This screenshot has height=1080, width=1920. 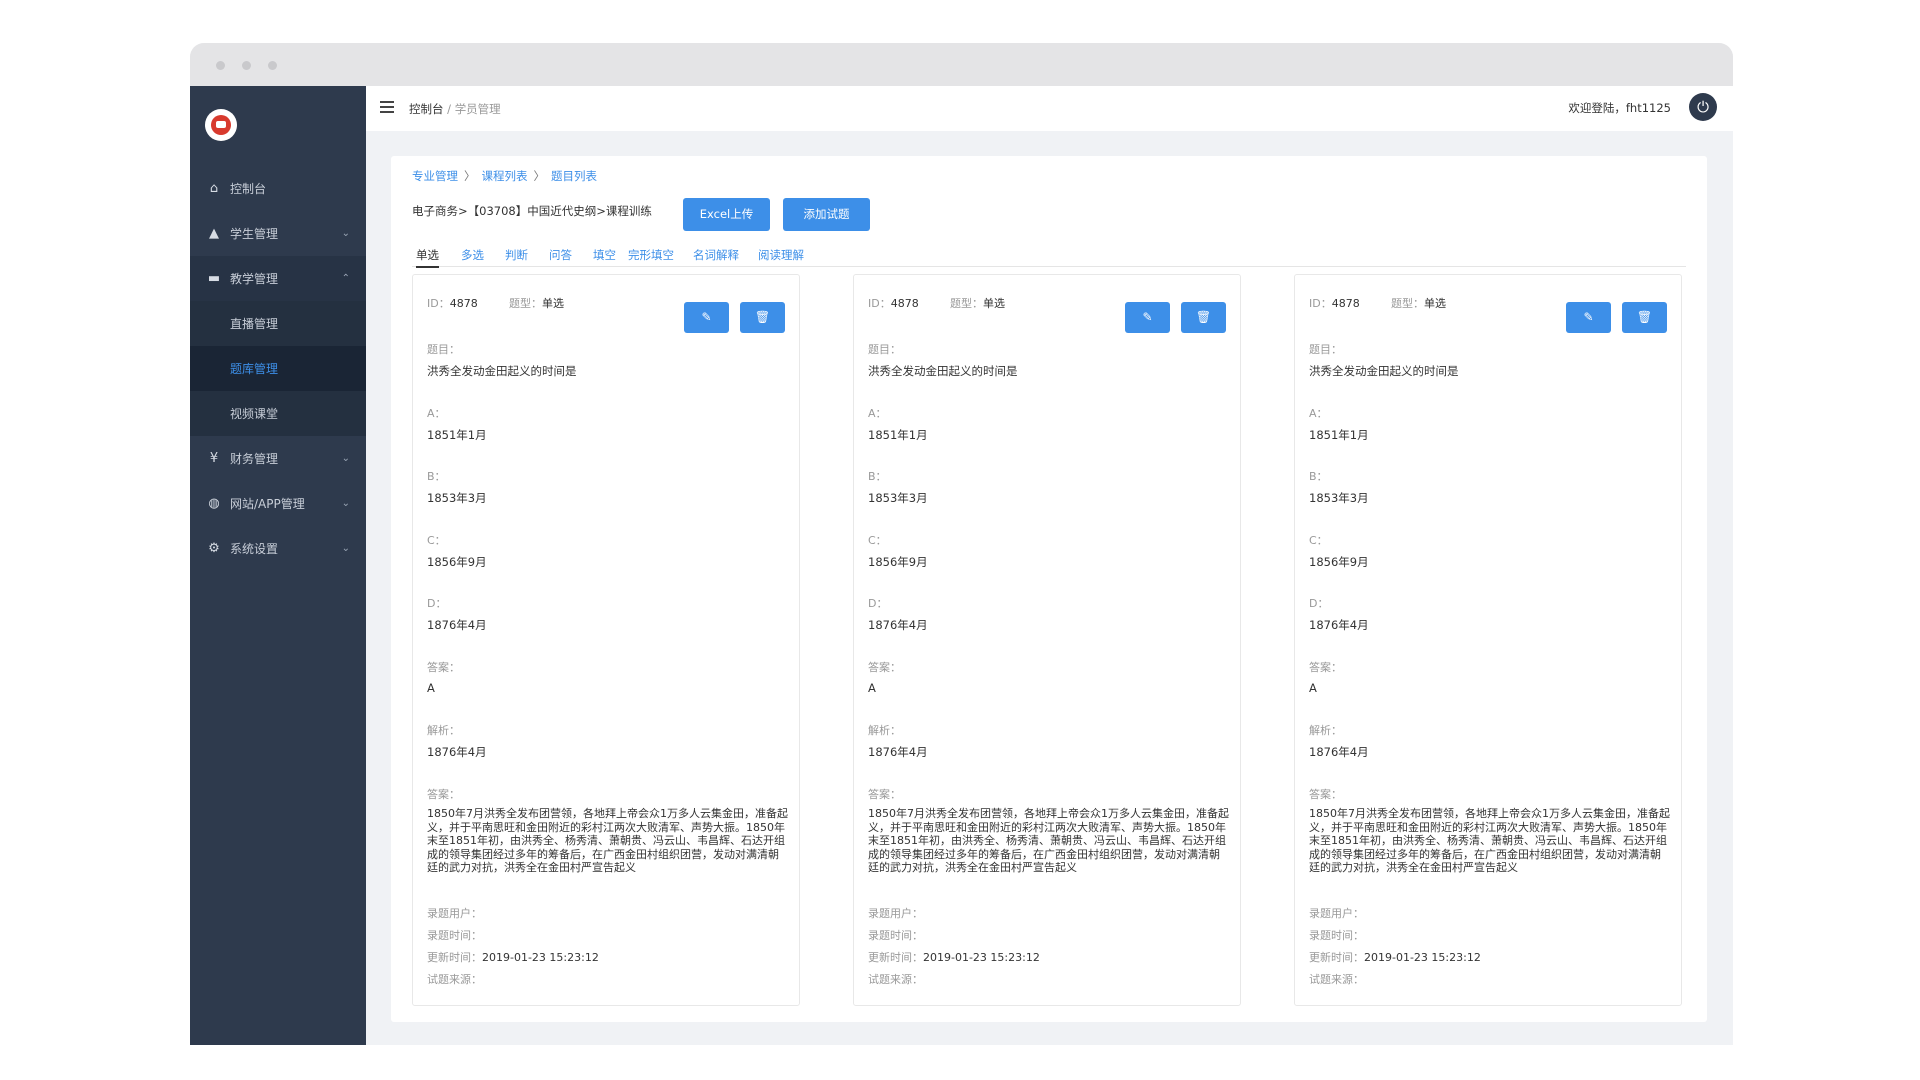 What do you see at coordinates (221, 125) in the screenshot?
I see `logo` at bounding box center [221, 125].